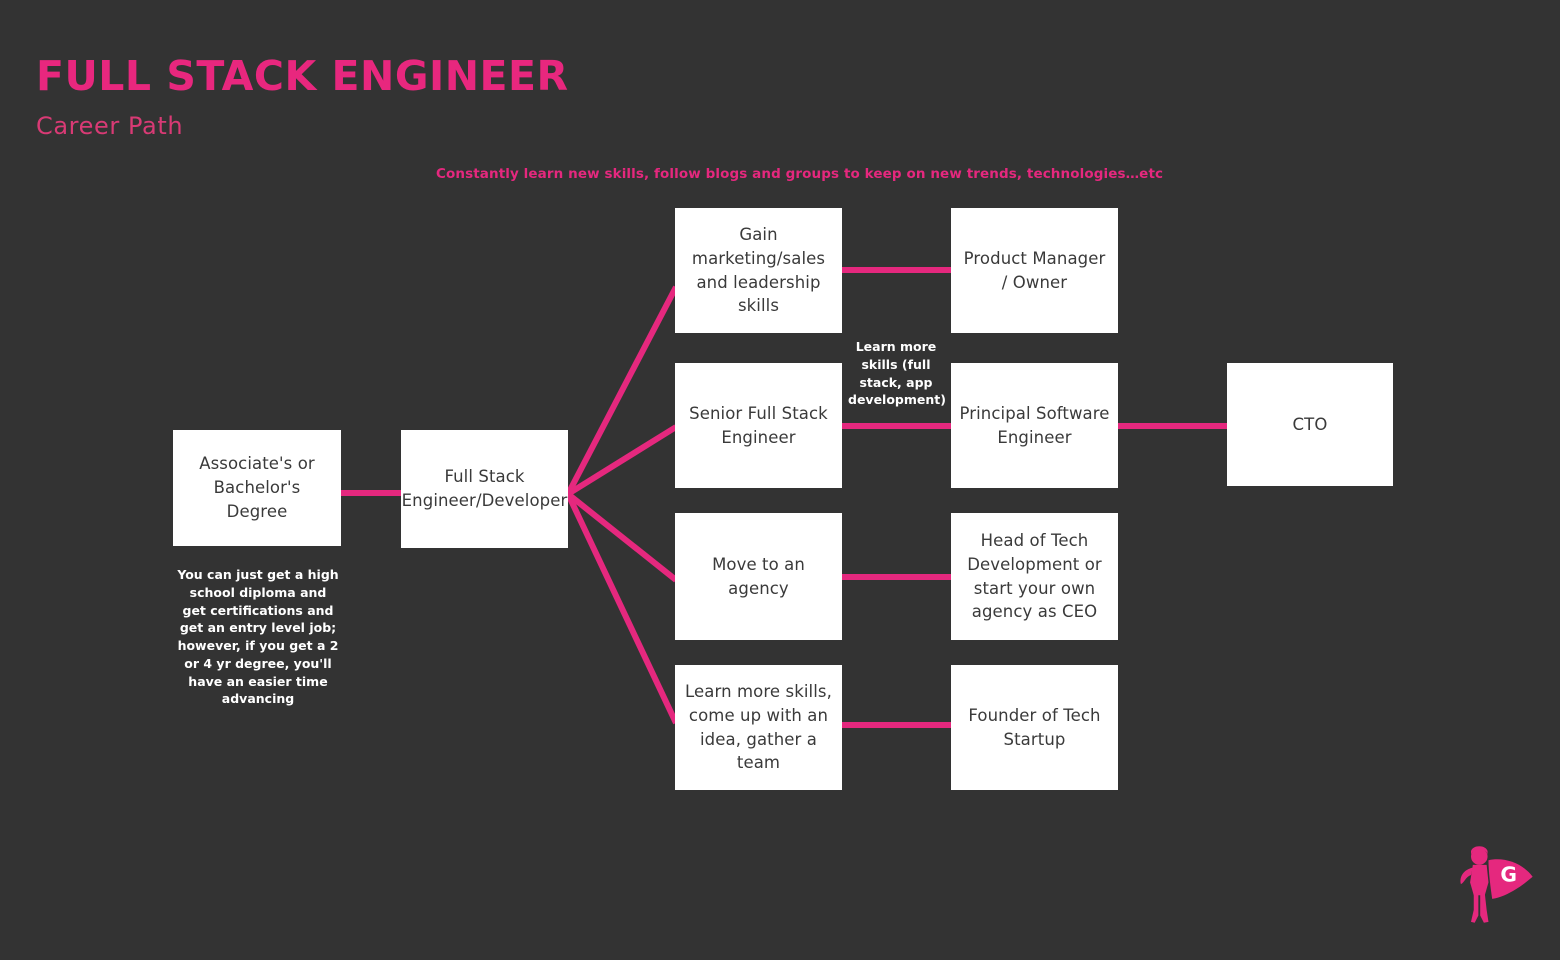  I want to click on node-full-stack-engineer: Full Stack Engineer/Developer, so click(484, 489).